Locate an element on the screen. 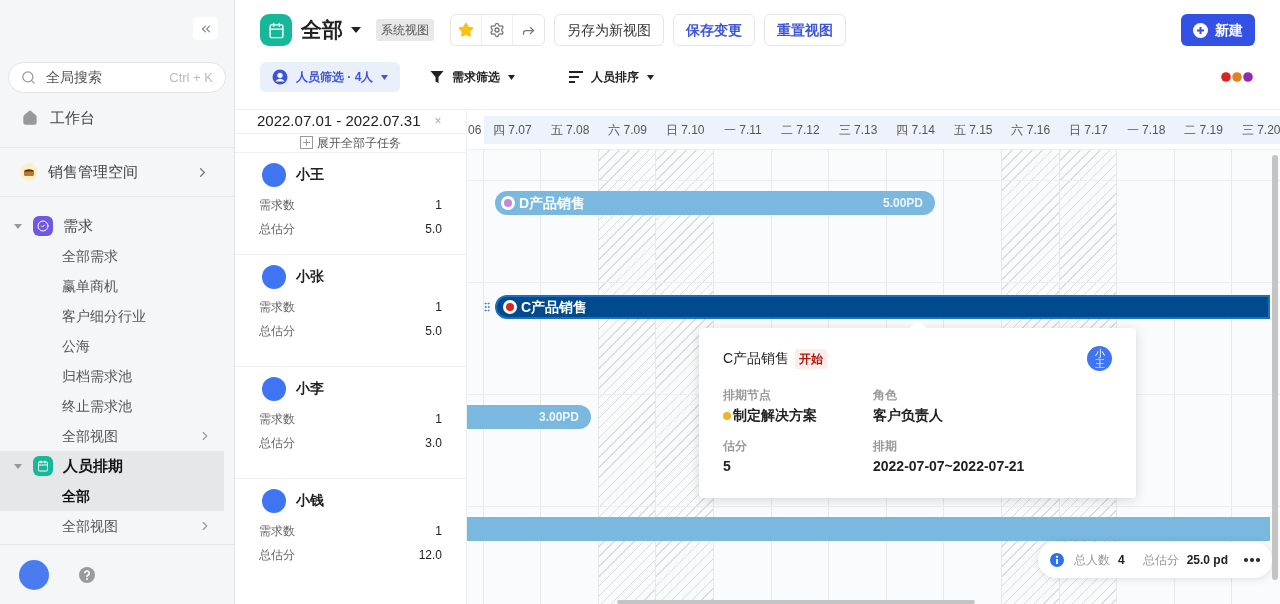  calendar-icon is located at coordinates (43, 466).